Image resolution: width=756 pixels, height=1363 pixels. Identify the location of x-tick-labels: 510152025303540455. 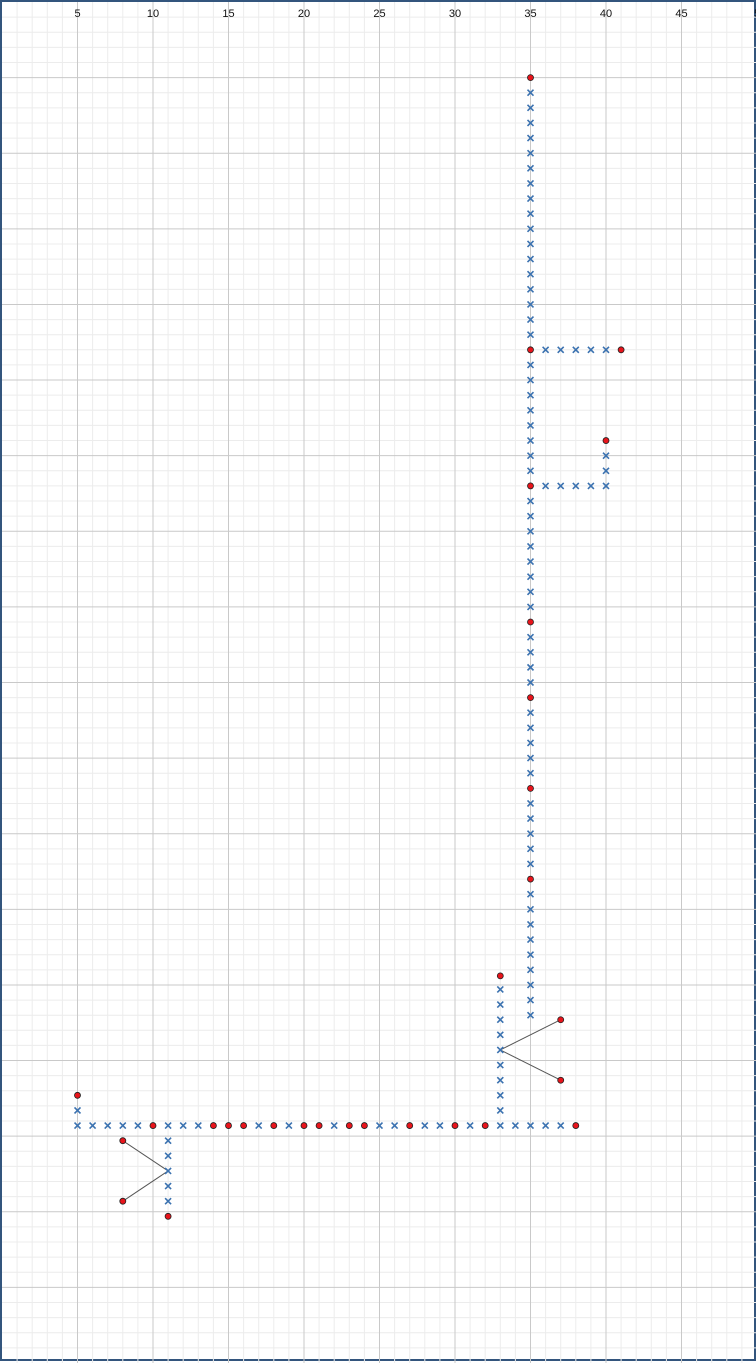
(415, 14).